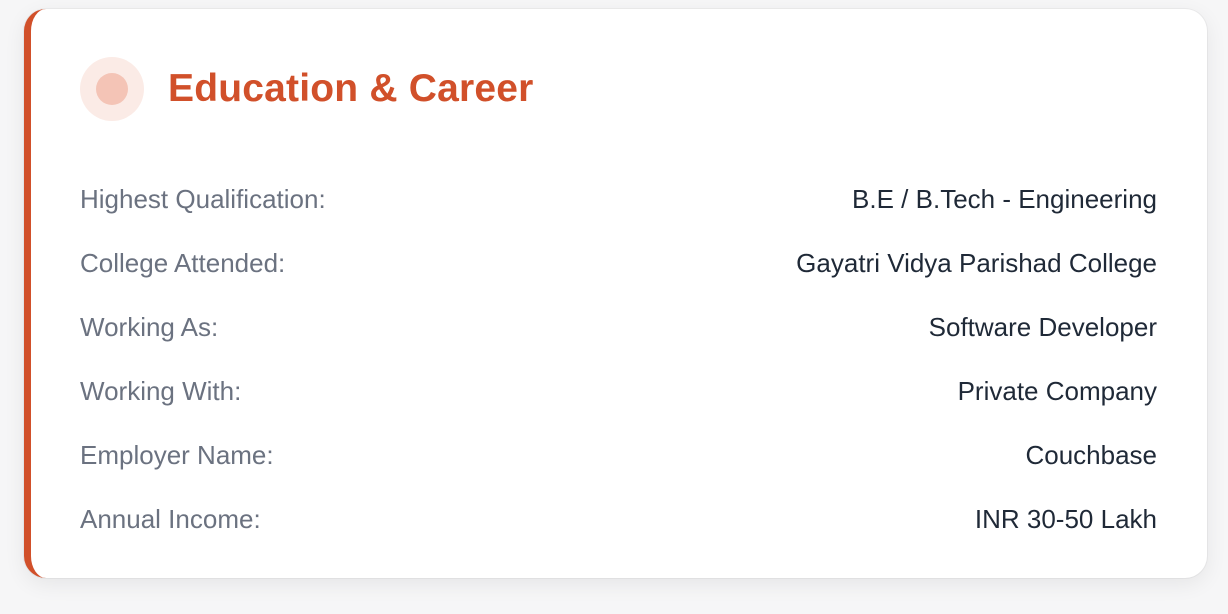  I want to click on detail-row-income: Annual Income: INR 30-50 Lakh, so click(618, 519).